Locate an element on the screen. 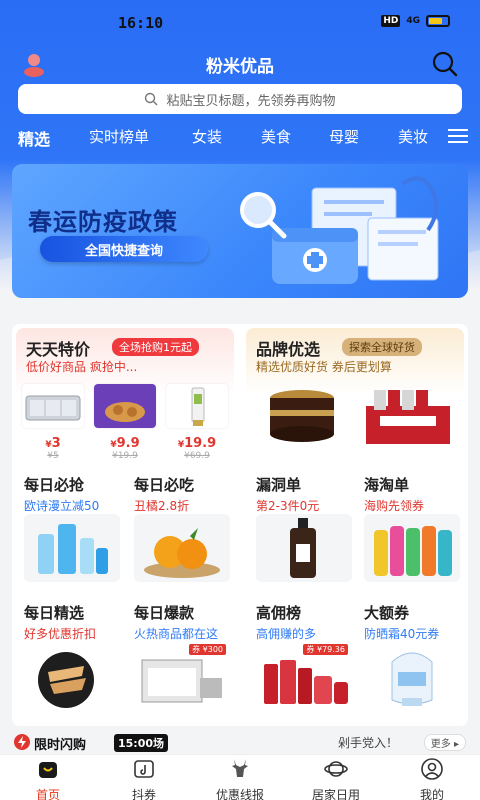 The image size is (480, 800). cream-jar-image is located at coordinates (302, 416).